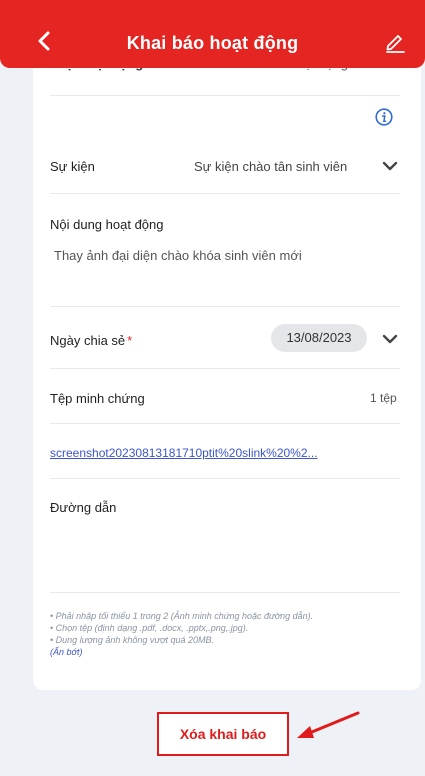 Image resolution: width=425 pixels, height=776 pixels. I want to click on info-icon, so click(384, 117).